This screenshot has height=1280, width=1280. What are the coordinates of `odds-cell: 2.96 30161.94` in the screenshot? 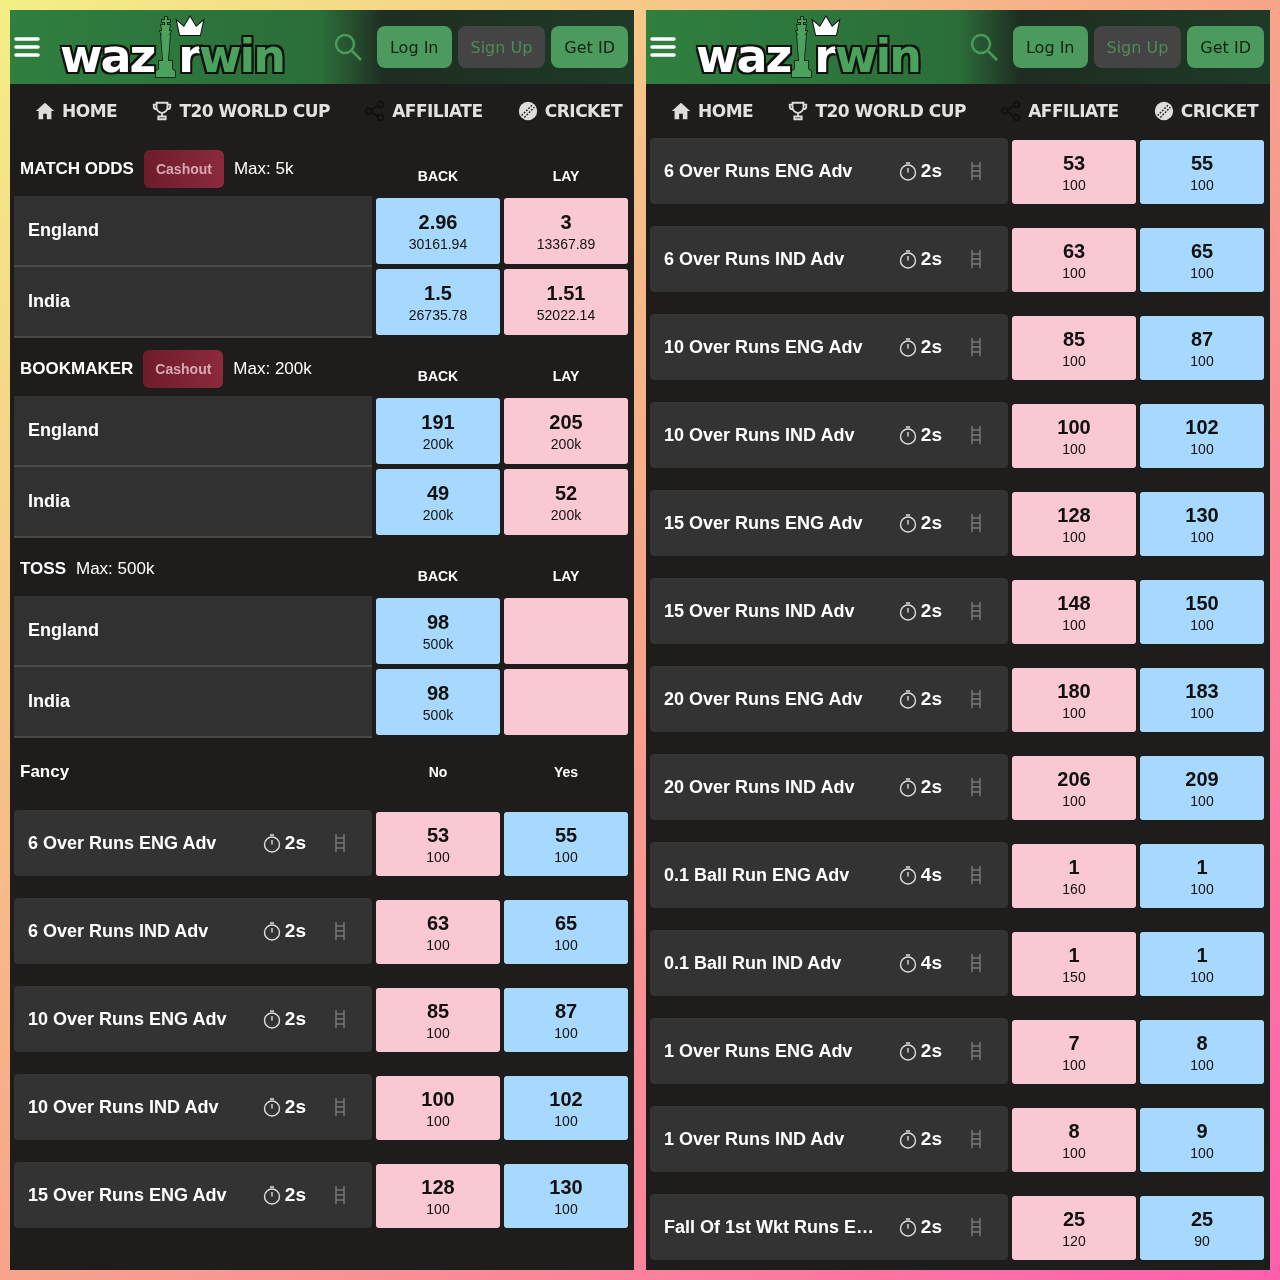 It's located at (438, 231).